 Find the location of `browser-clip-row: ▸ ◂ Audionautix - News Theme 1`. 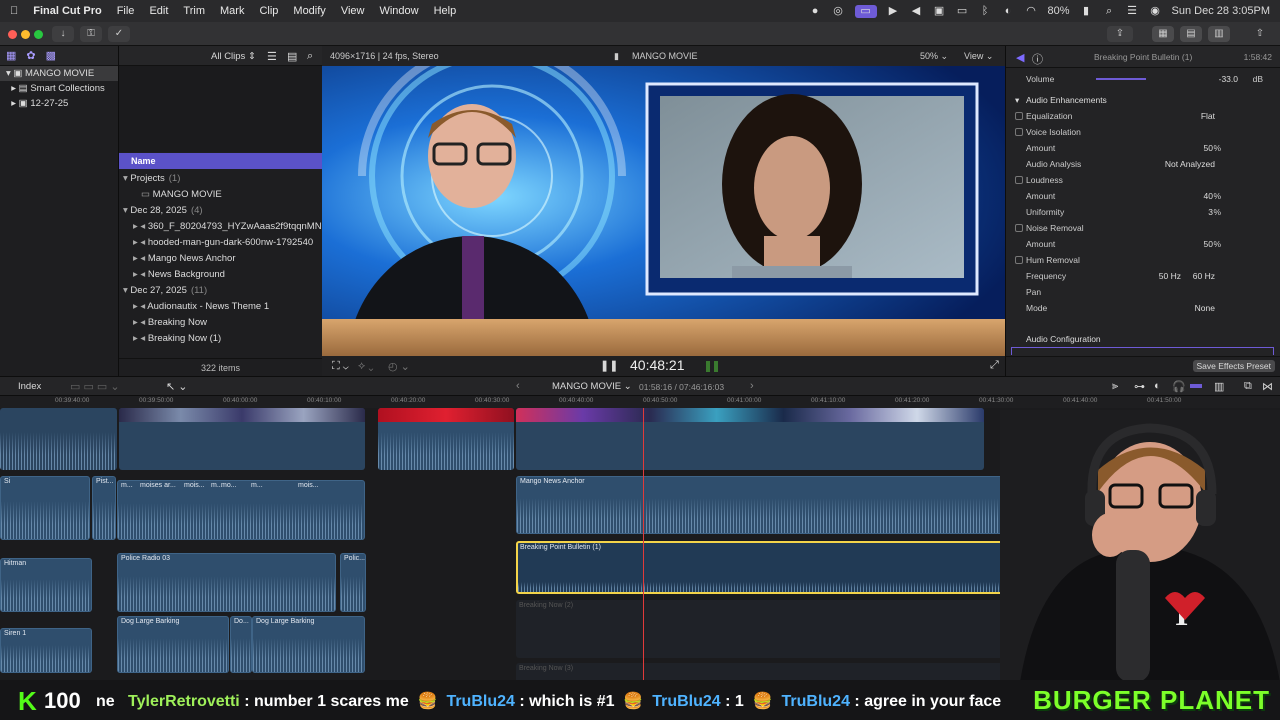

browser-clip-row: ▸ ◂ Audionautix - News Theme 1 is located at coordinates (220, 307).